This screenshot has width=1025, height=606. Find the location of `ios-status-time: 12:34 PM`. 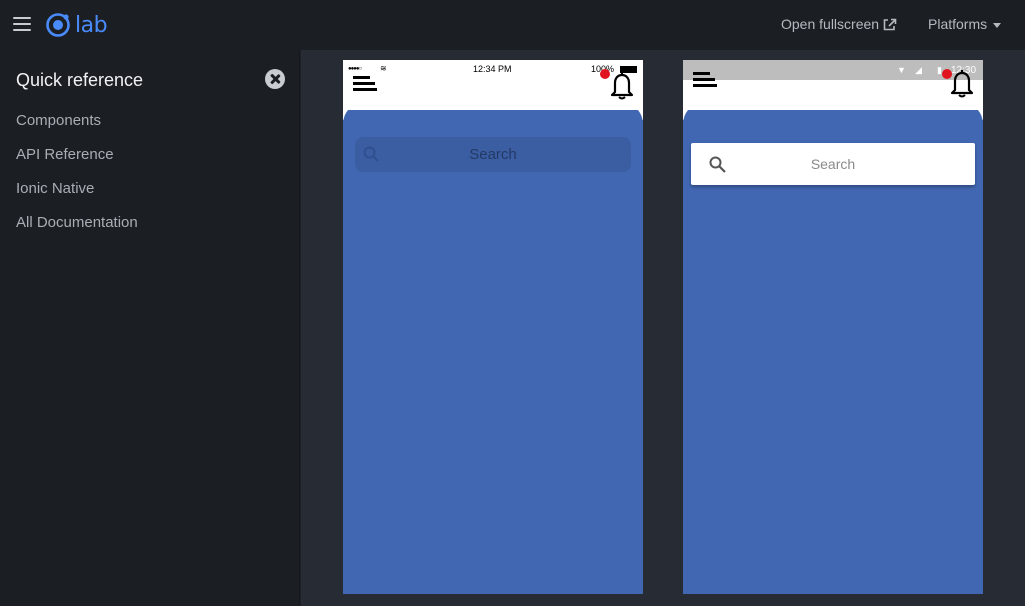

ios-status-time: 12:34 PM is located at coordinates (492, 69).